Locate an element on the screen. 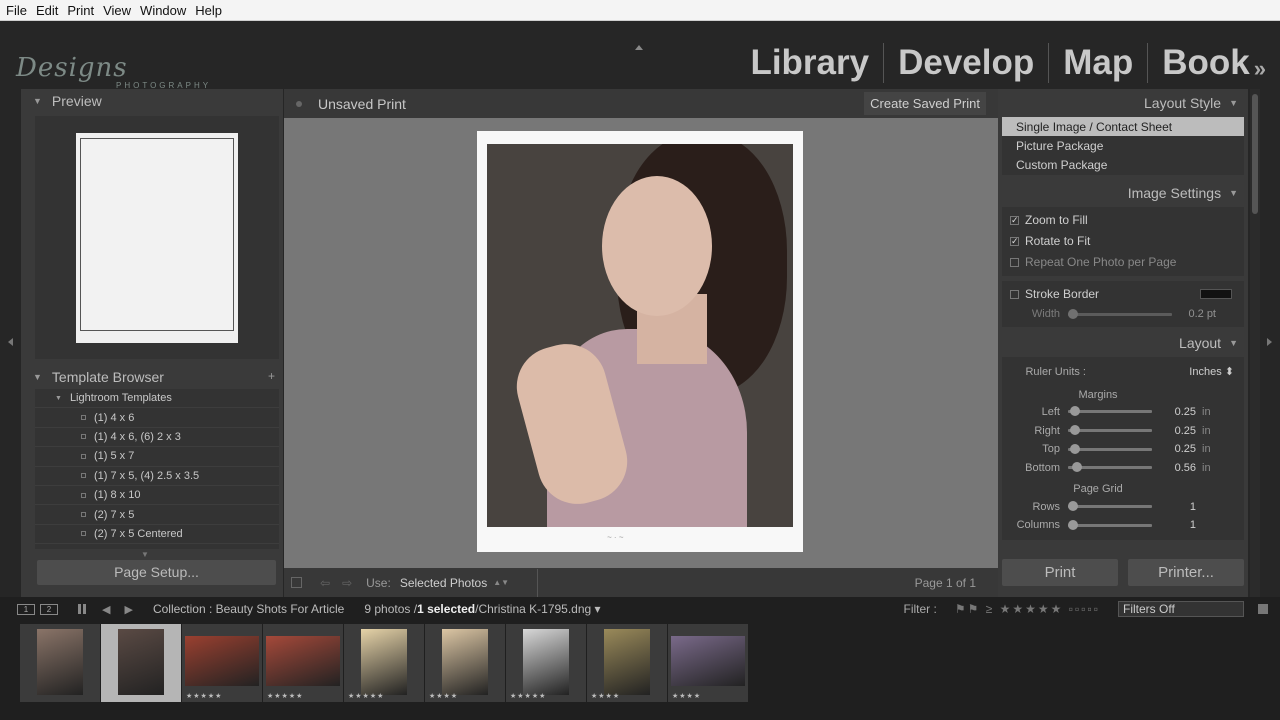 This screenshot has height=720, width=1280. template-item: (1) 7 x 5, (4) 2.5 x 3.5 is located at coordinates (157, 476).